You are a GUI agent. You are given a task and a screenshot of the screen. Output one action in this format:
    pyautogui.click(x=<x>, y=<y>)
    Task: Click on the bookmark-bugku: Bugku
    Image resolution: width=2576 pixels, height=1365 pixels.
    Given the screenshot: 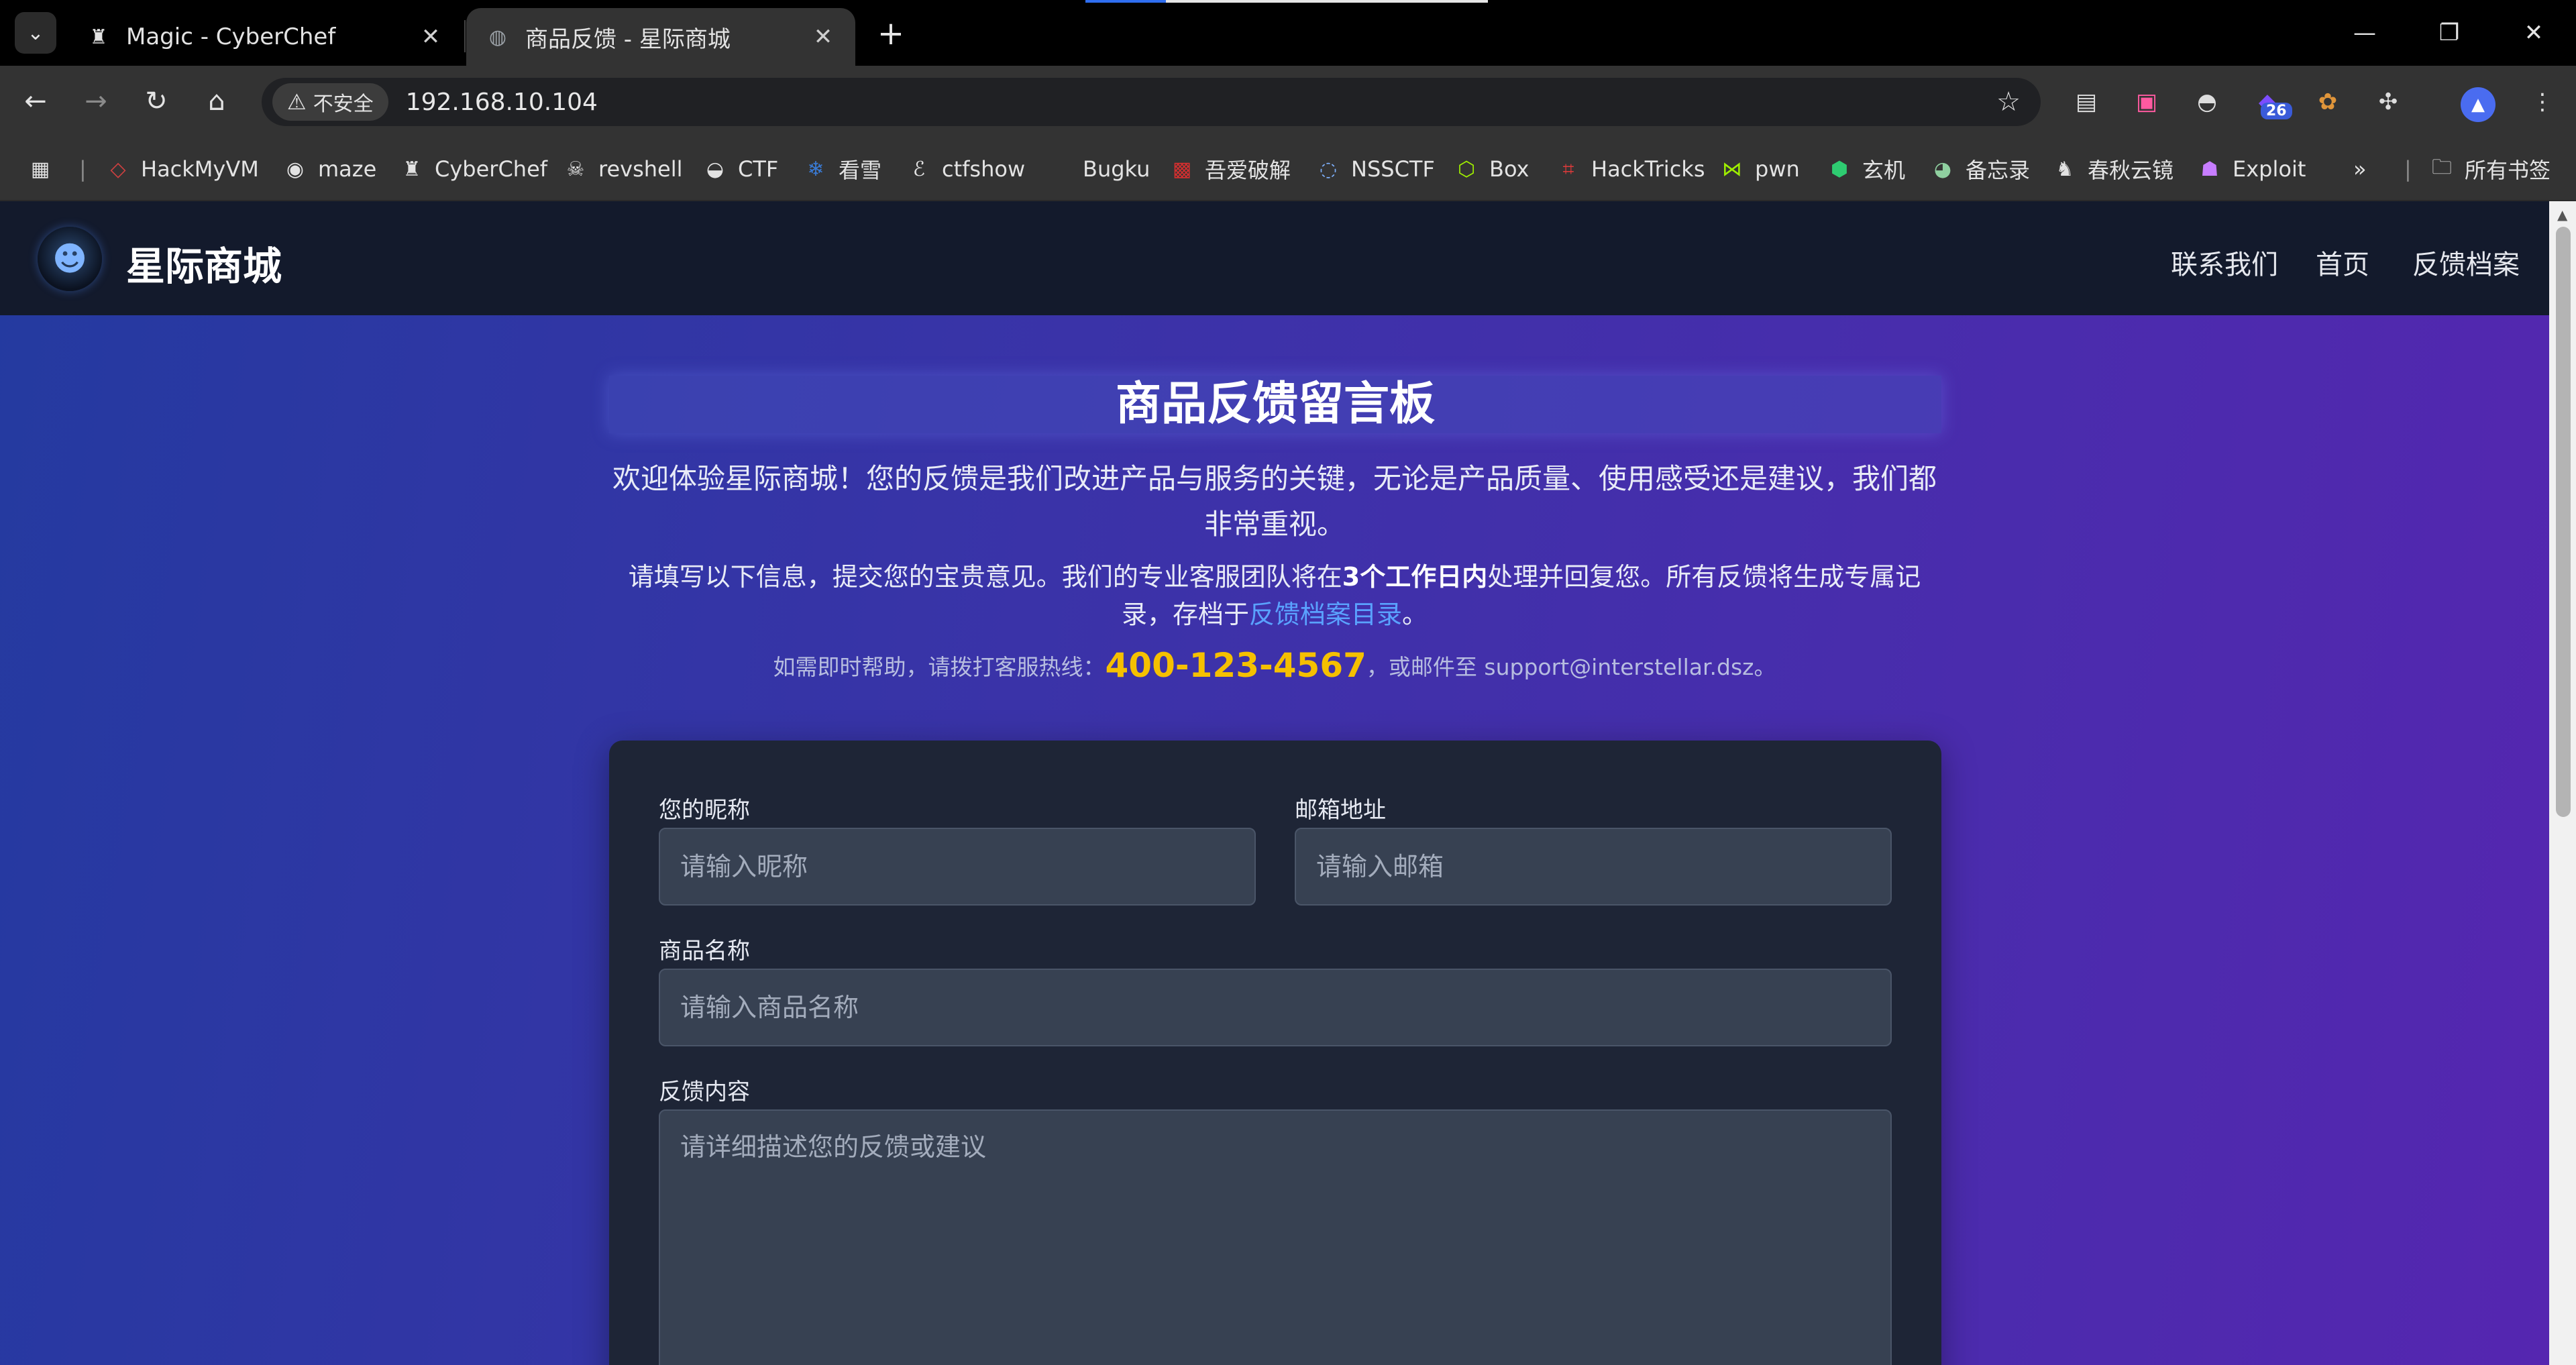 What is the action you would take?
    pyautogui.click(x=1098, y=169)
    